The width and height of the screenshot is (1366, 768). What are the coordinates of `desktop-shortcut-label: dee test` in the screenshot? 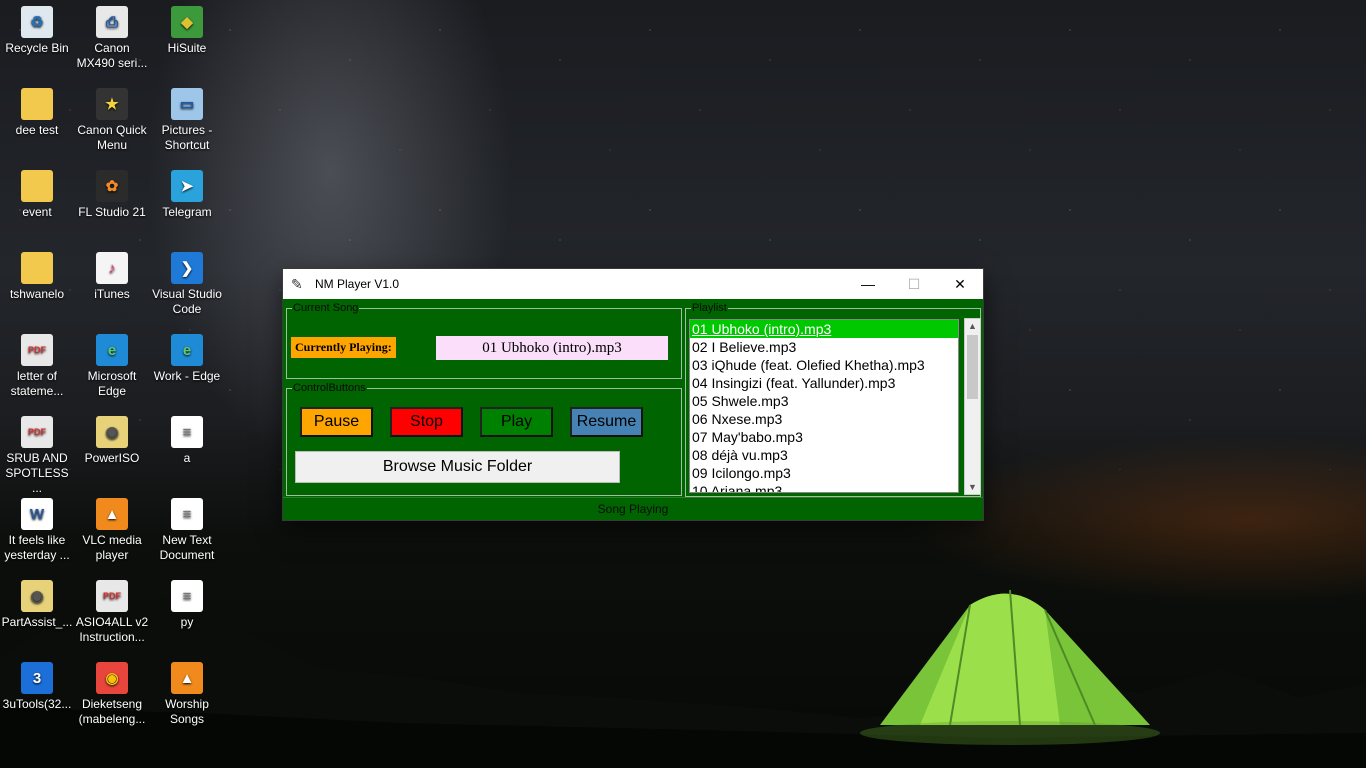 It's located at (37, 130).